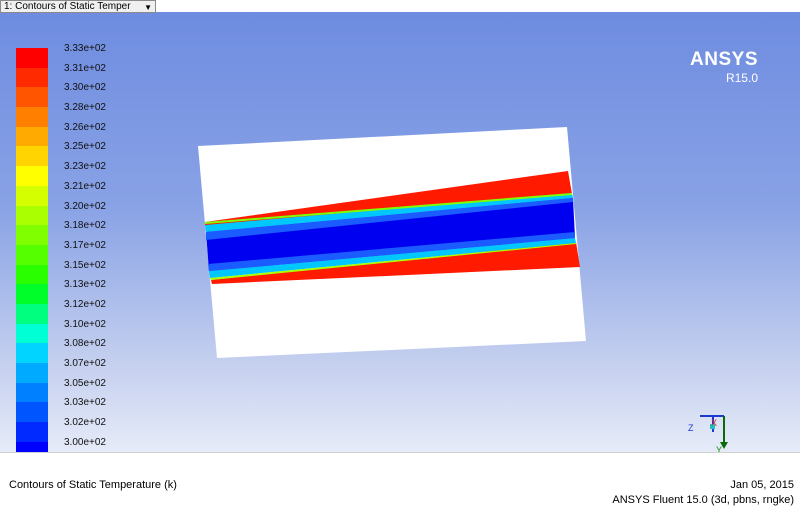 Image resolution: width=800 pixels, height=521 pixels. What do you see at coordinates (762, 485) in the screenshot?
I see `plot-date: Jan 05, 2015` at bounding box center [762, 485].